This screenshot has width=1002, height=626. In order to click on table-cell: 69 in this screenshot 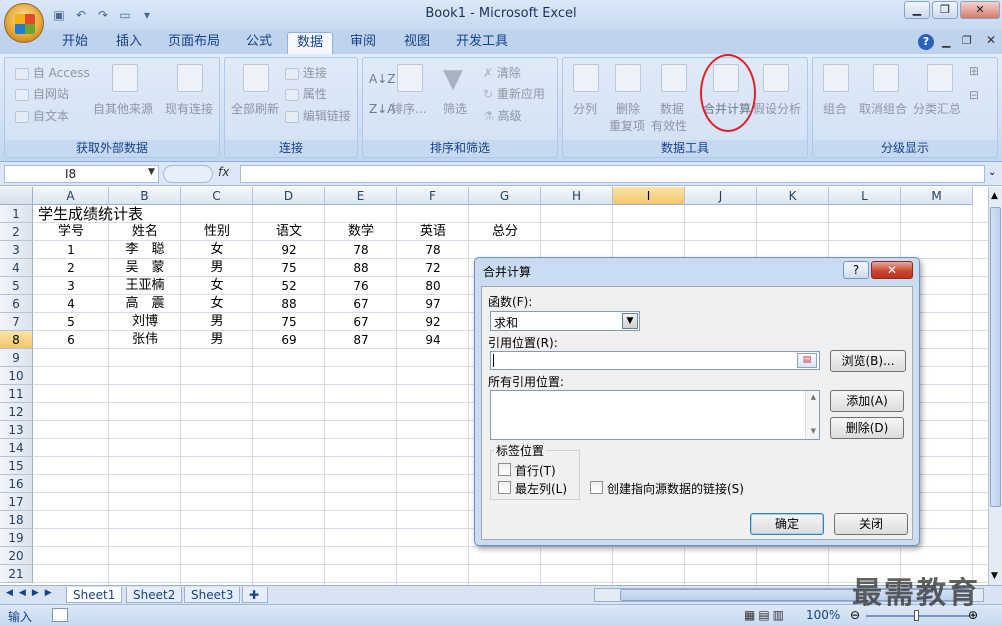, I will do `click(289, 340)`.